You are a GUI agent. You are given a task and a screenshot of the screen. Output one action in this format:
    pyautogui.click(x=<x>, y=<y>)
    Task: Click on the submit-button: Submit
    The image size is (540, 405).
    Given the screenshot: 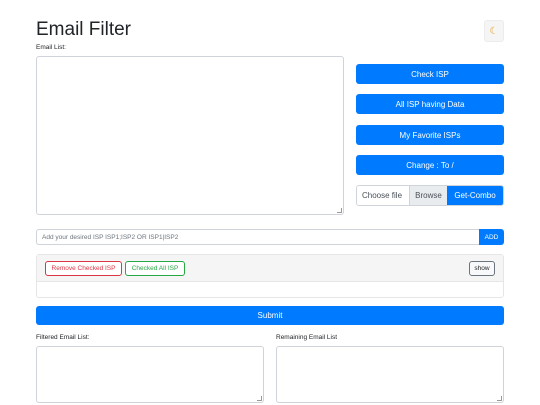 What is the action you would take?
    pyautogui.click(x=270, y=315)
    